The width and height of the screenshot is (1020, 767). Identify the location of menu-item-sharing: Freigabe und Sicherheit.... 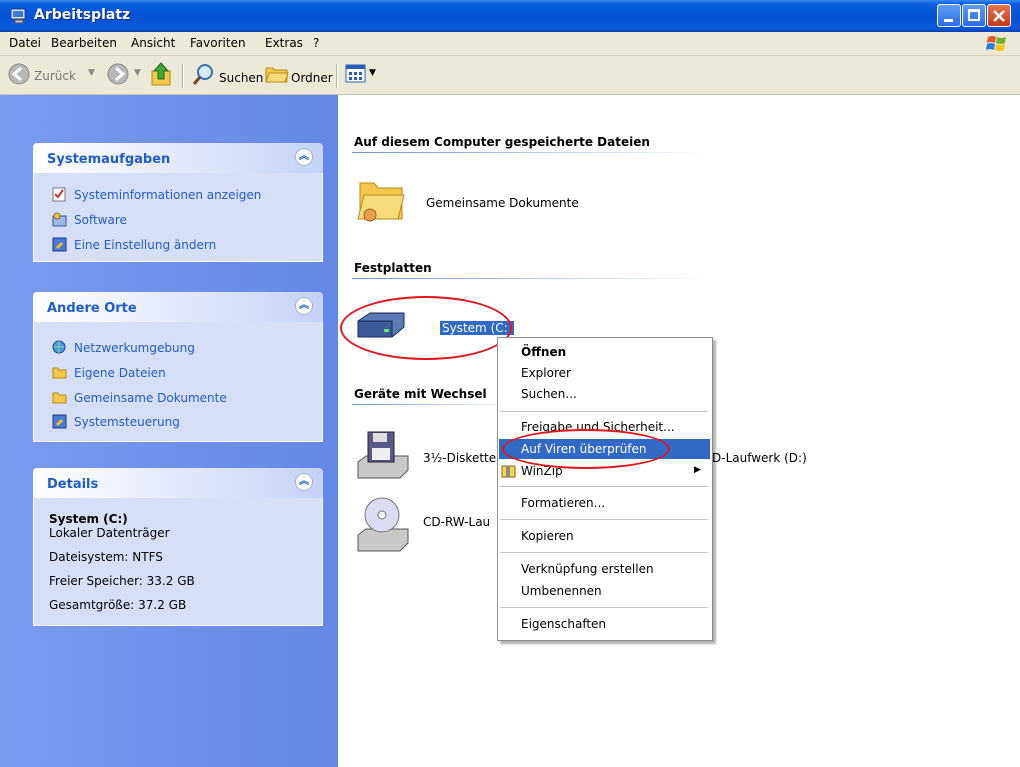
(598, 427).